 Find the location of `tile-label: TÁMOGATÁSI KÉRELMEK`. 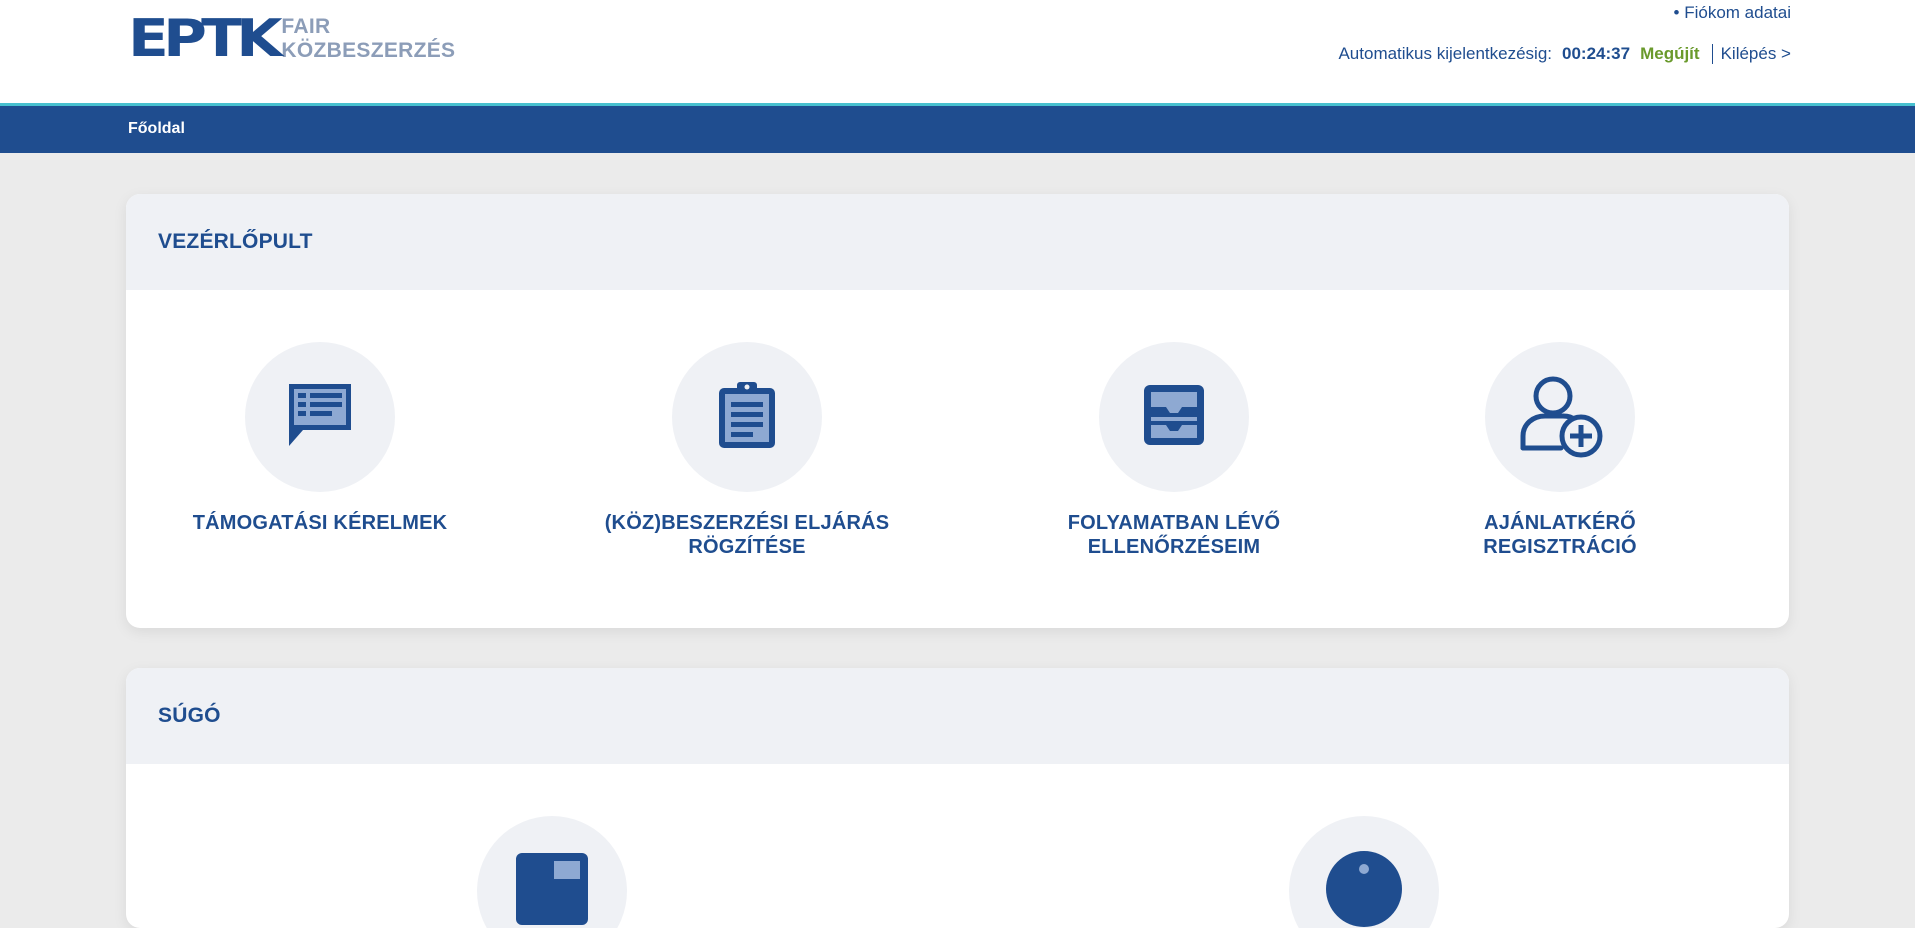

tile-label: TÁMOGATÁSI KÉRELMEK is located at coordinates (320, 523).